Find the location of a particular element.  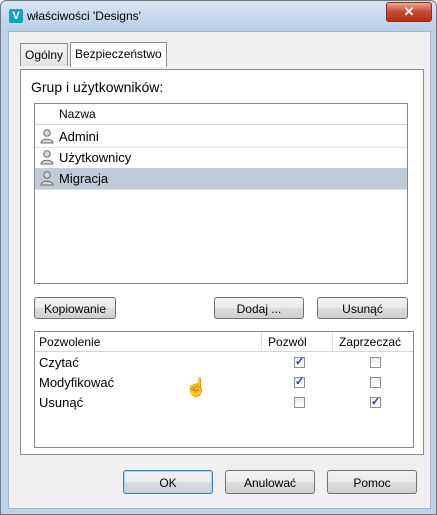

name-column-header: Nazwa is located at coordinates (77, 114).